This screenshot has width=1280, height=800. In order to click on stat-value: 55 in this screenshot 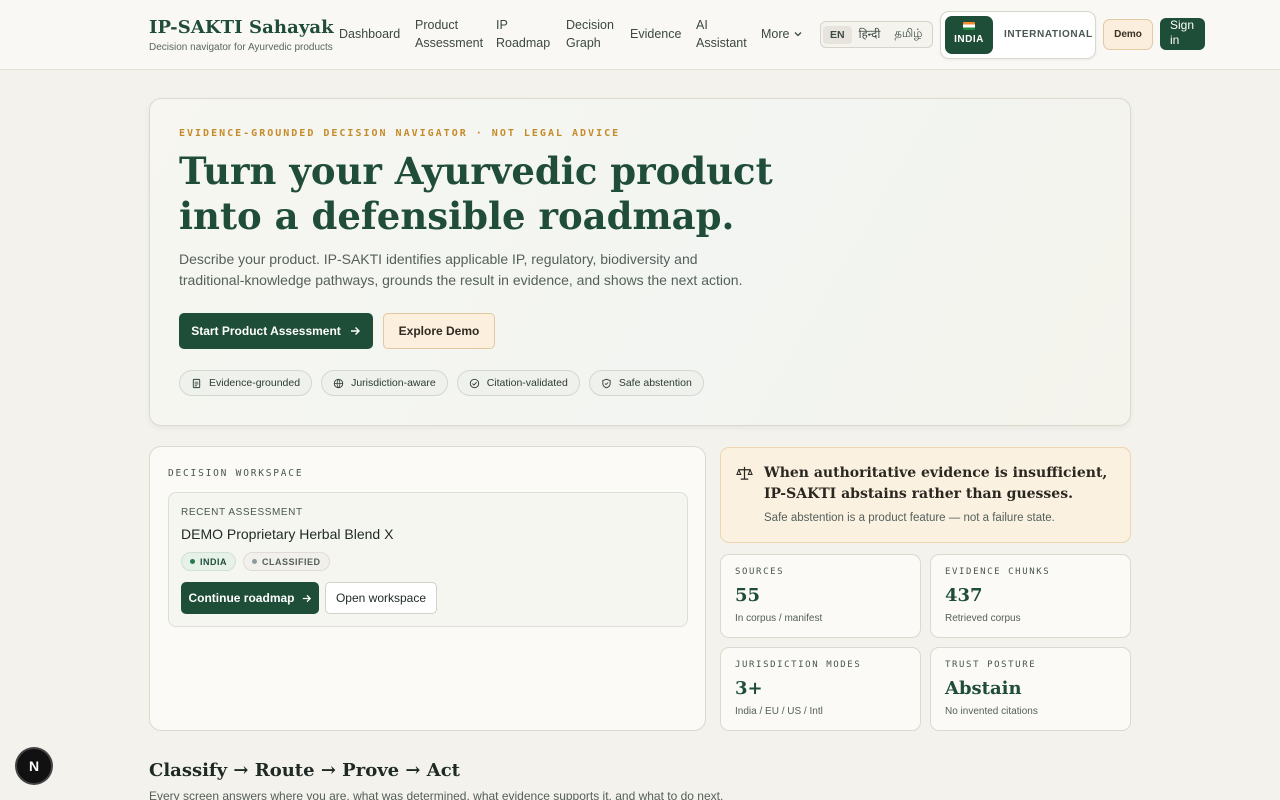, I will do `click(748, 595)`.